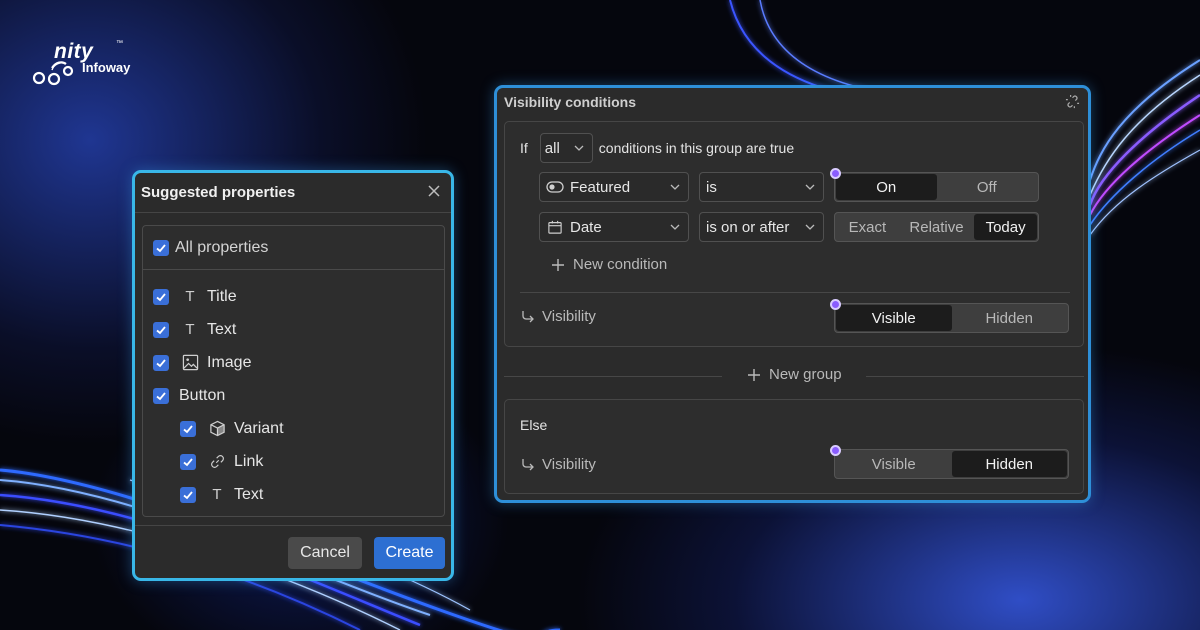 The height and width of the screenshot is (630, 1200). Describe the element at coordinates (293, 362) in the screenshot. I see `property-row-image: Image` at that location.